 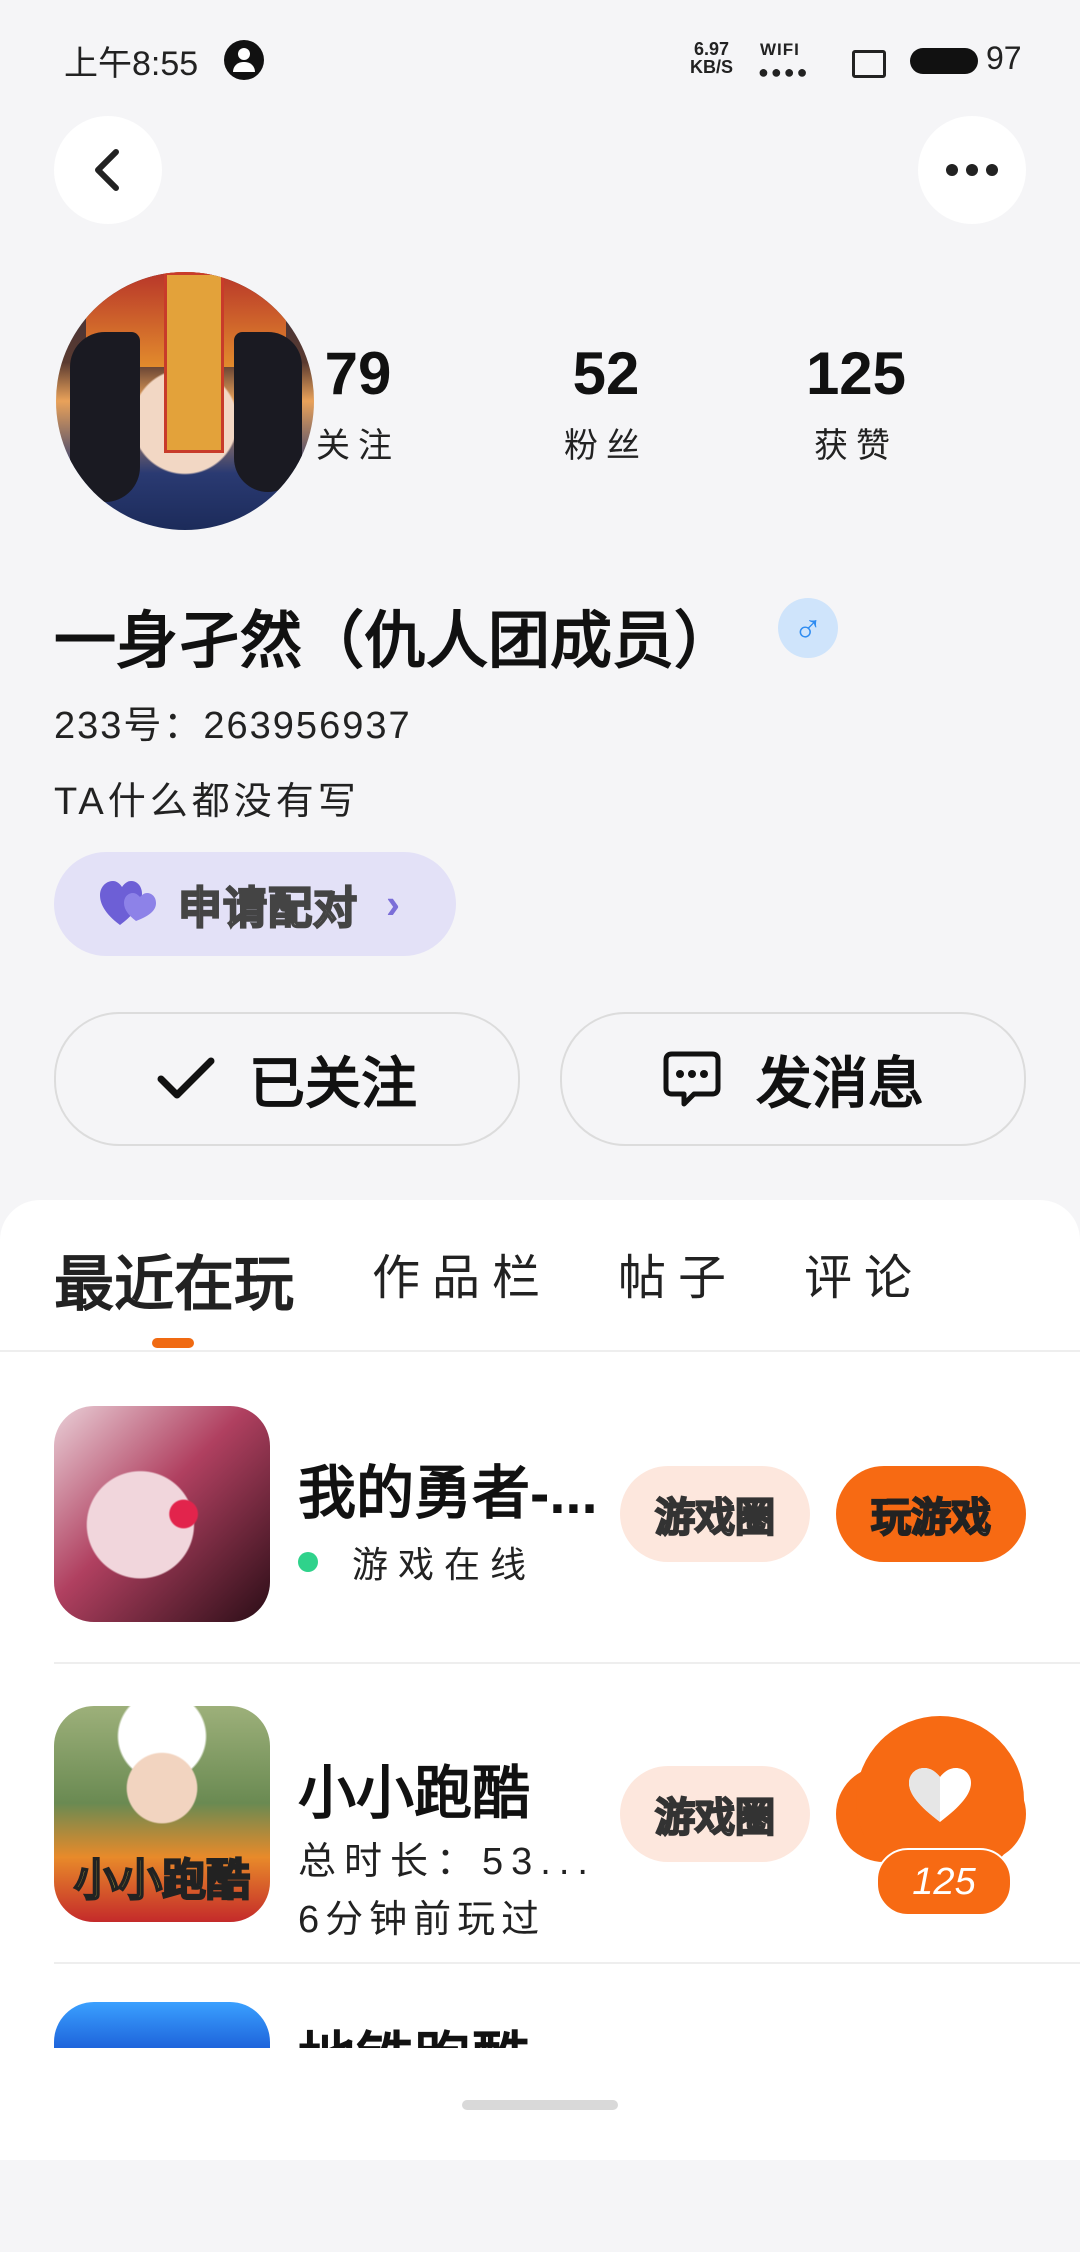 What do you see at coordinates (856, 446) in the screenshot?
I see `stat-label: 获赞` at bounding box center [856, 446].